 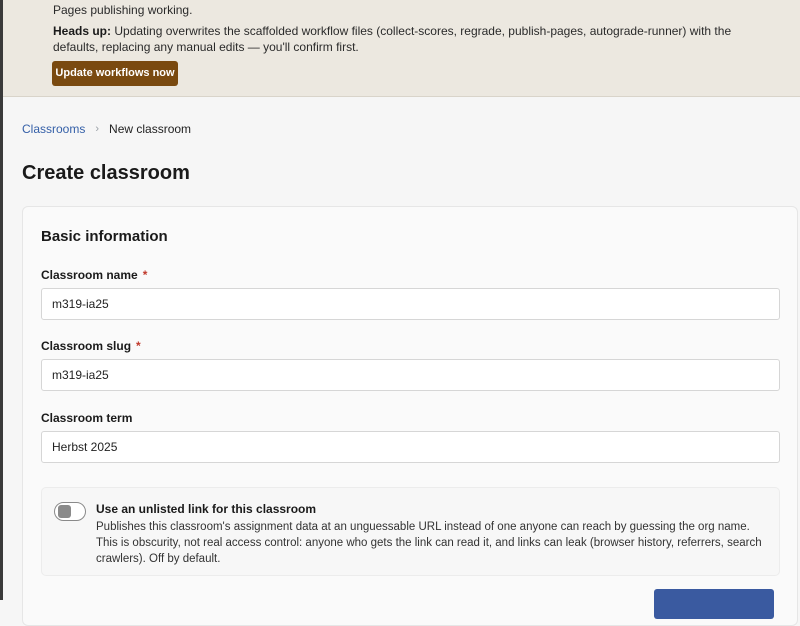 What do you see at coordinates (87, 418) in the screenshot?
I see `classroom-term-label: Classroom term` at bounding box center [87, 418].